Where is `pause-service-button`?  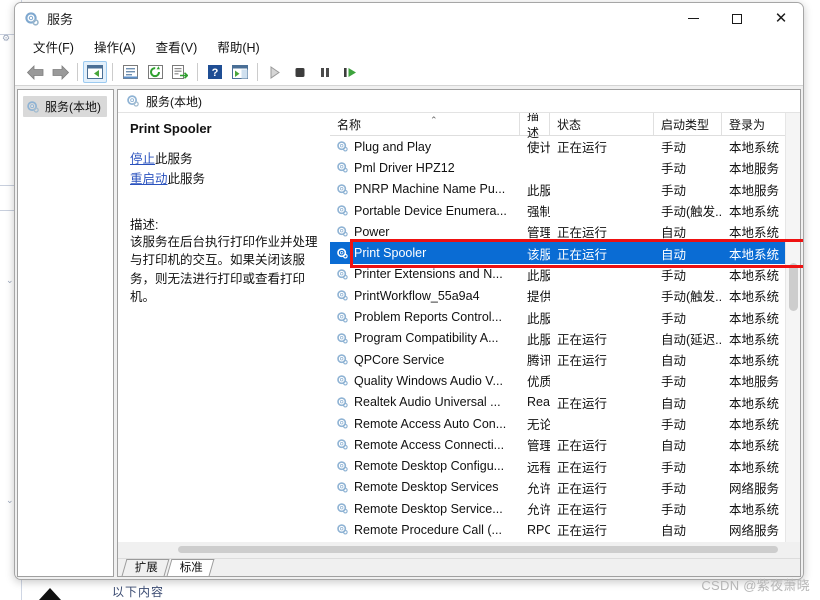 pause-service-button is located at coordinates (325, 72).